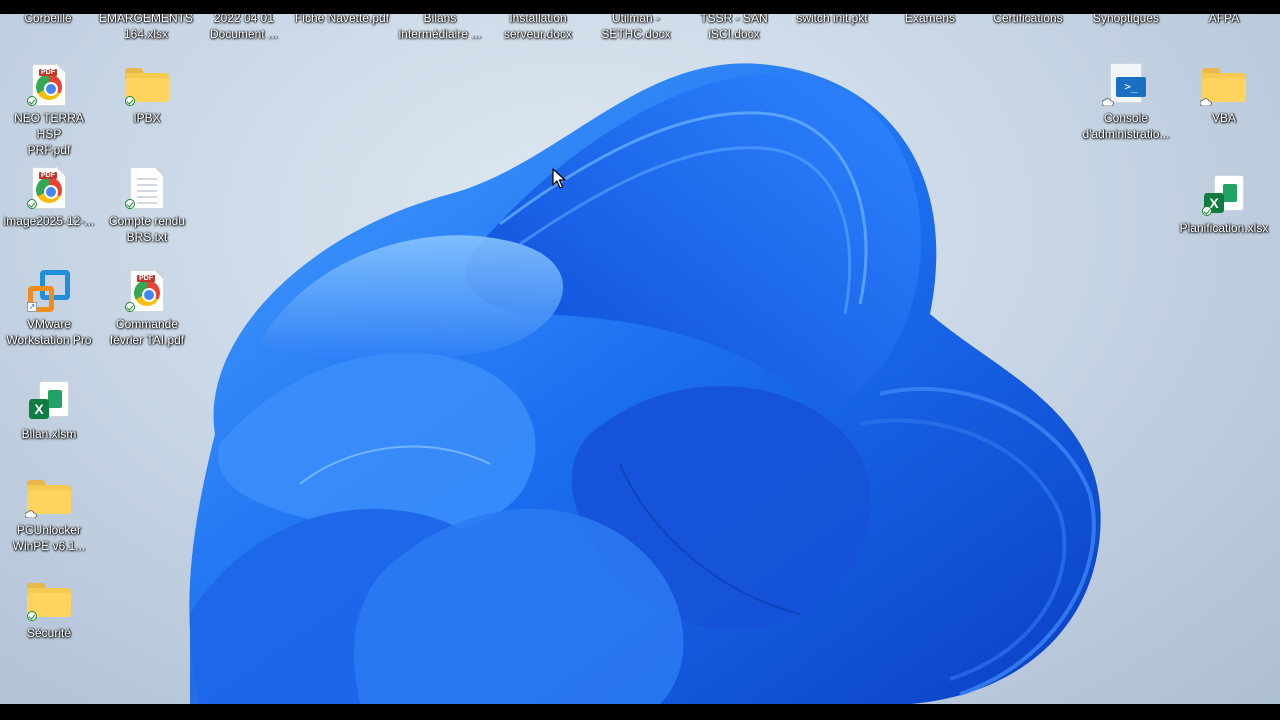 Image resolution: width=1280 pixels, height=720 pixels. I want to click on desktop-icon-tssr-san: TSSR - SAN iSCI.docx, so click(734, 28).